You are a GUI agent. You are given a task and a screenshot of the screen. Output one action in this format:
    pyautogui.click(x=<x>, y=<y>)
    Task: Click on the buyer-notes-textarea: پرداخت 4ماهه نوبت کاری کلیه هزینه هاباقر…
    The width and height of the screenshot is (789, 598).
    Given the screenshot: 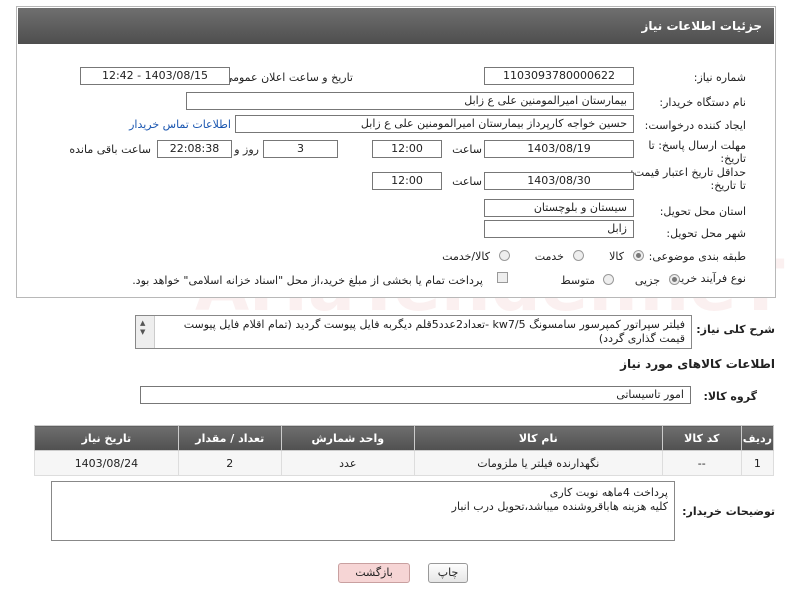 What is the action you would take?
    pyautogui.click(x=363, y=511)
    